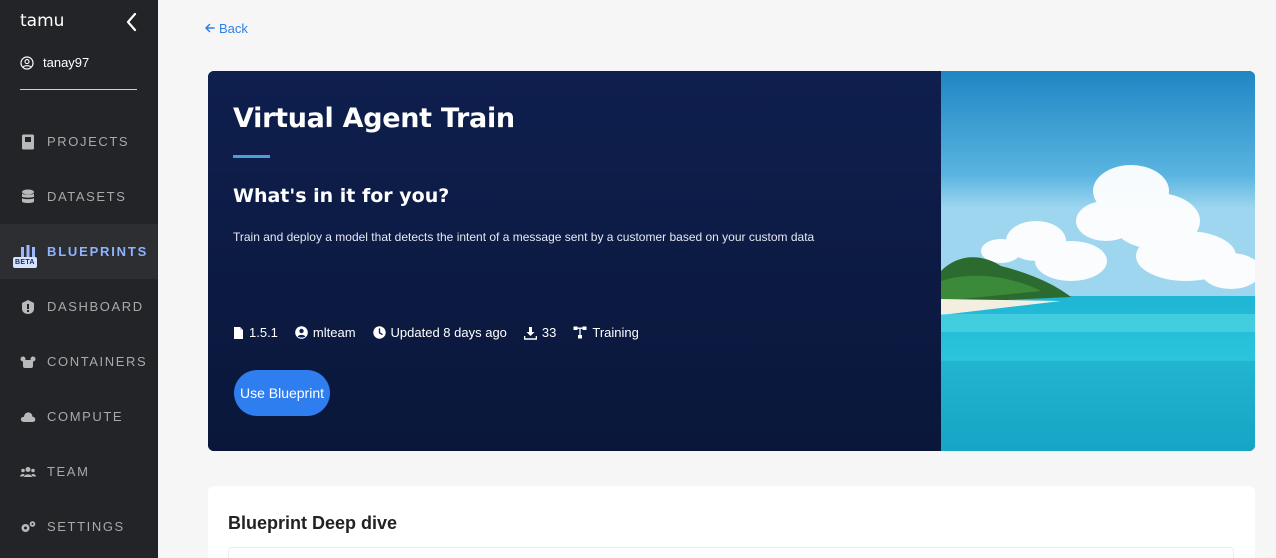 This screenshot has height=558, width=1276. I want to click on deep-dive-content, so click(731, 552).